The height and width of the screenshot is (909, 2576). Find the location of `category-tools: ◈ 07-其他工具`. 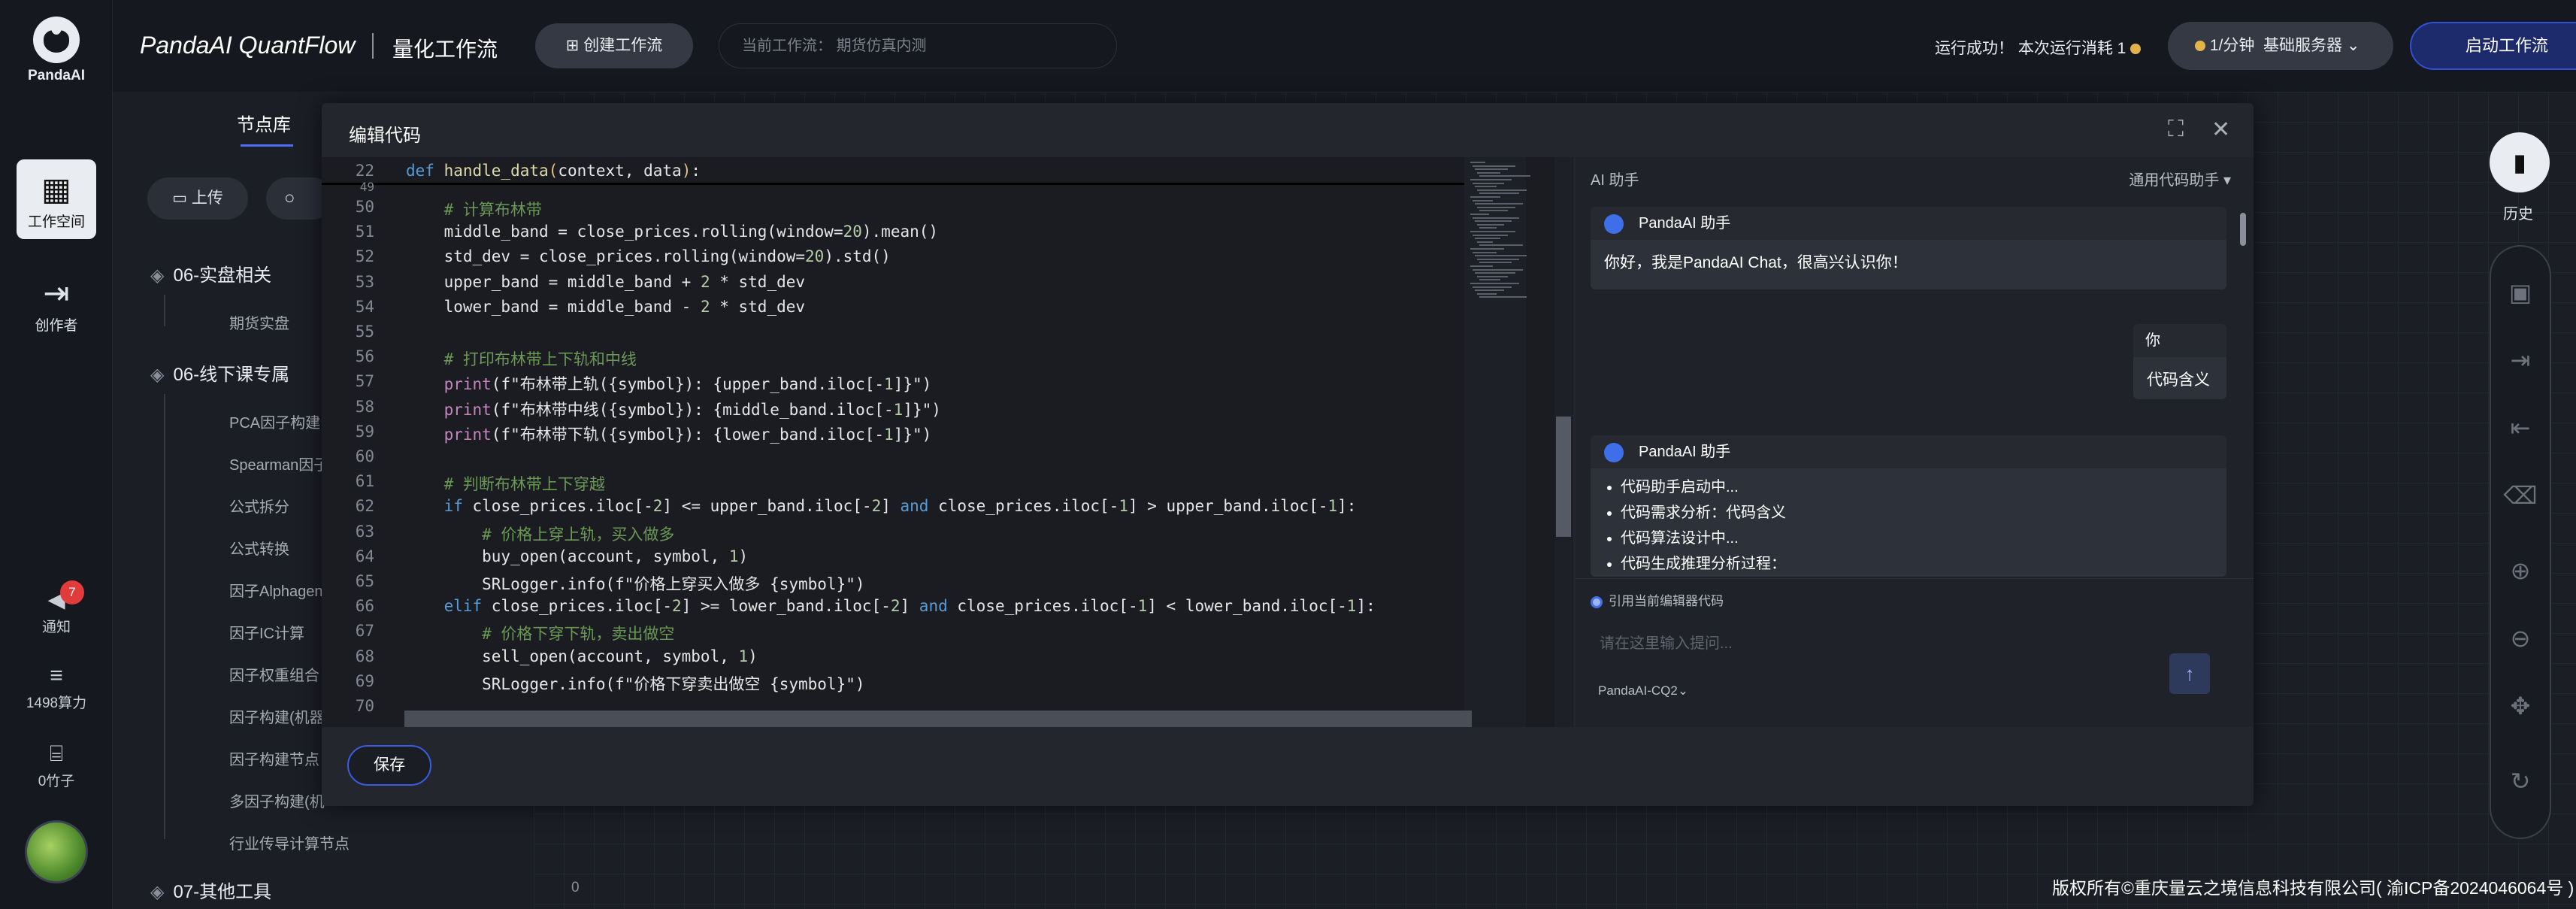

category-tools: ◈ 07-其他工具 is located at coordinates (210, 890).